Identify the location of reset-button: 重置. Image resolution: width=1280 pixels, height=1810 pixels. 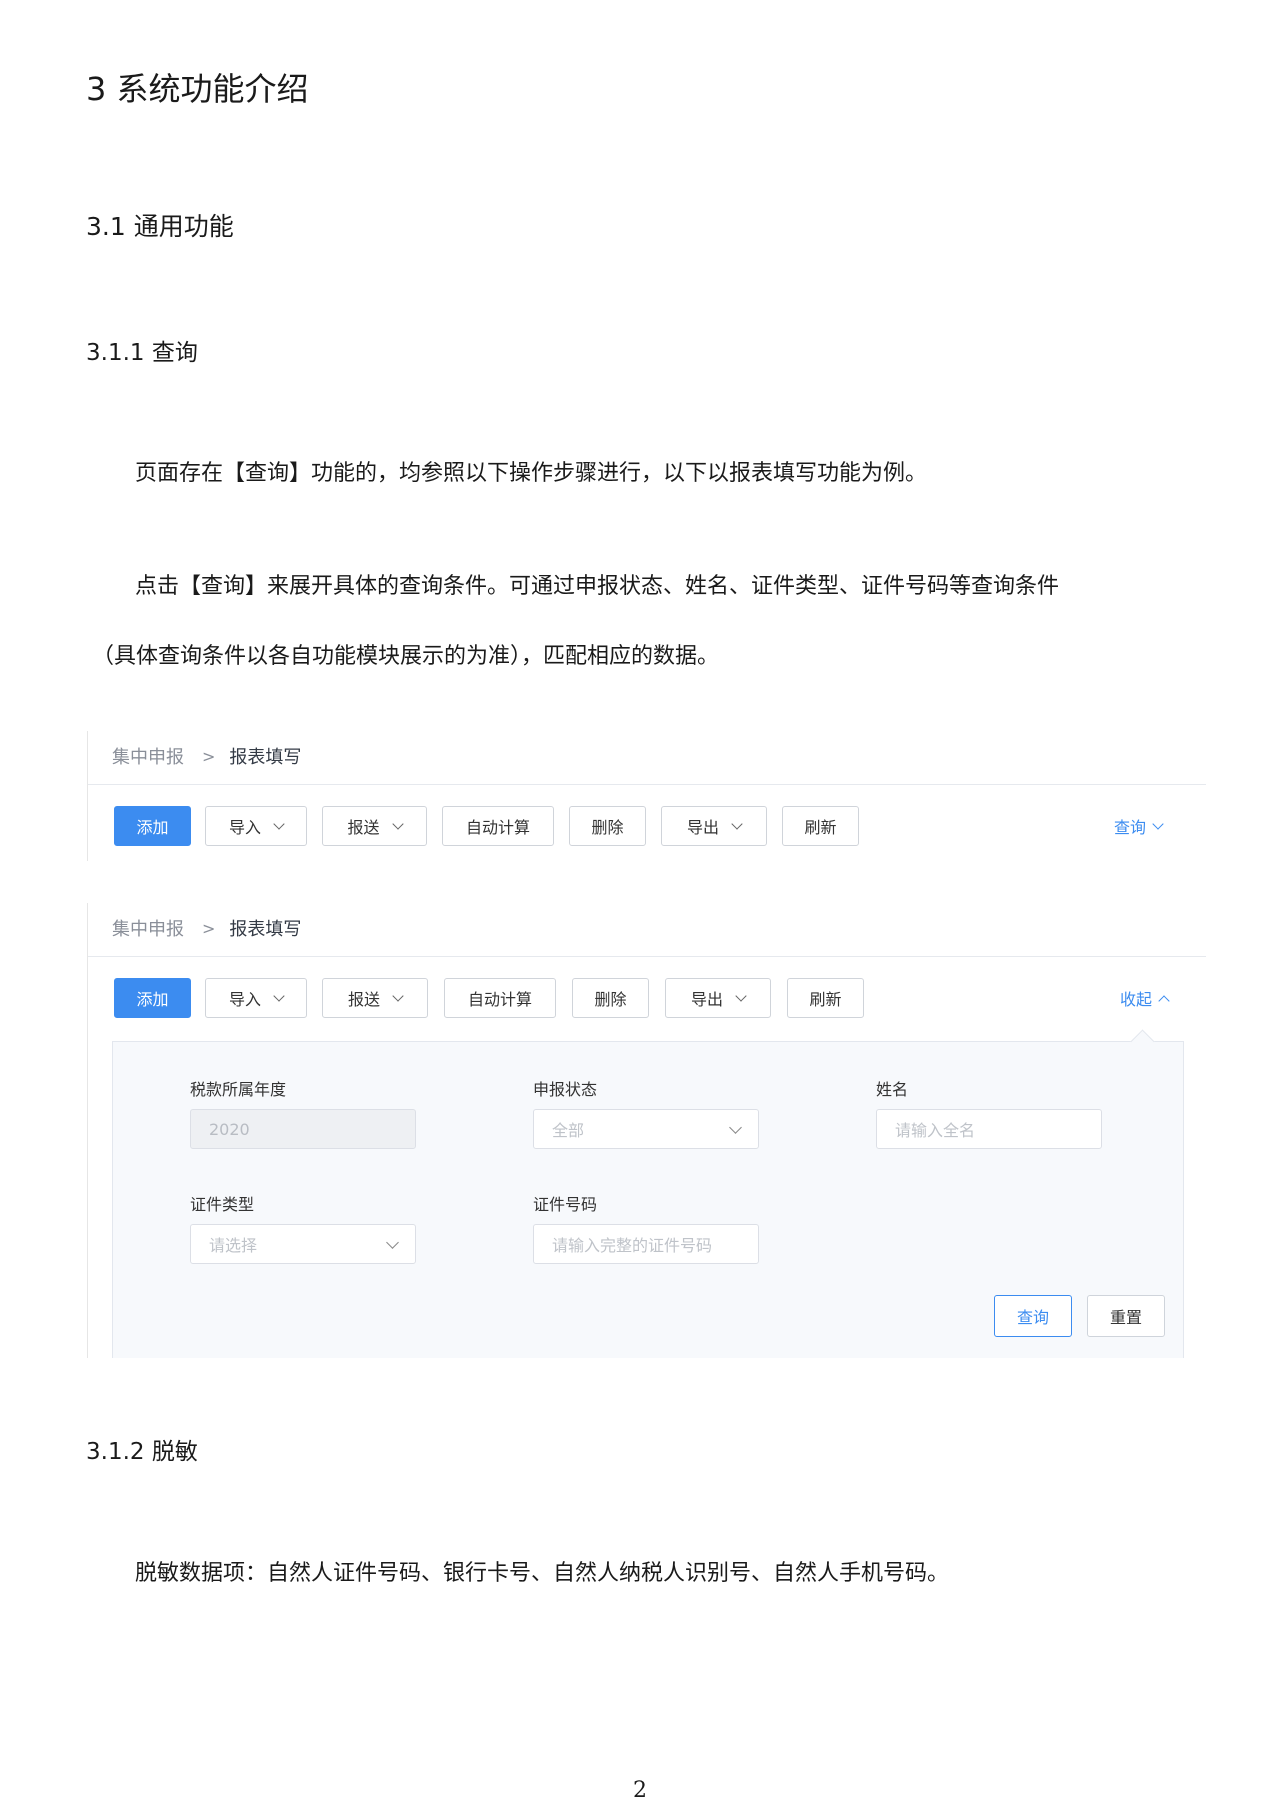
(1126, 1316).